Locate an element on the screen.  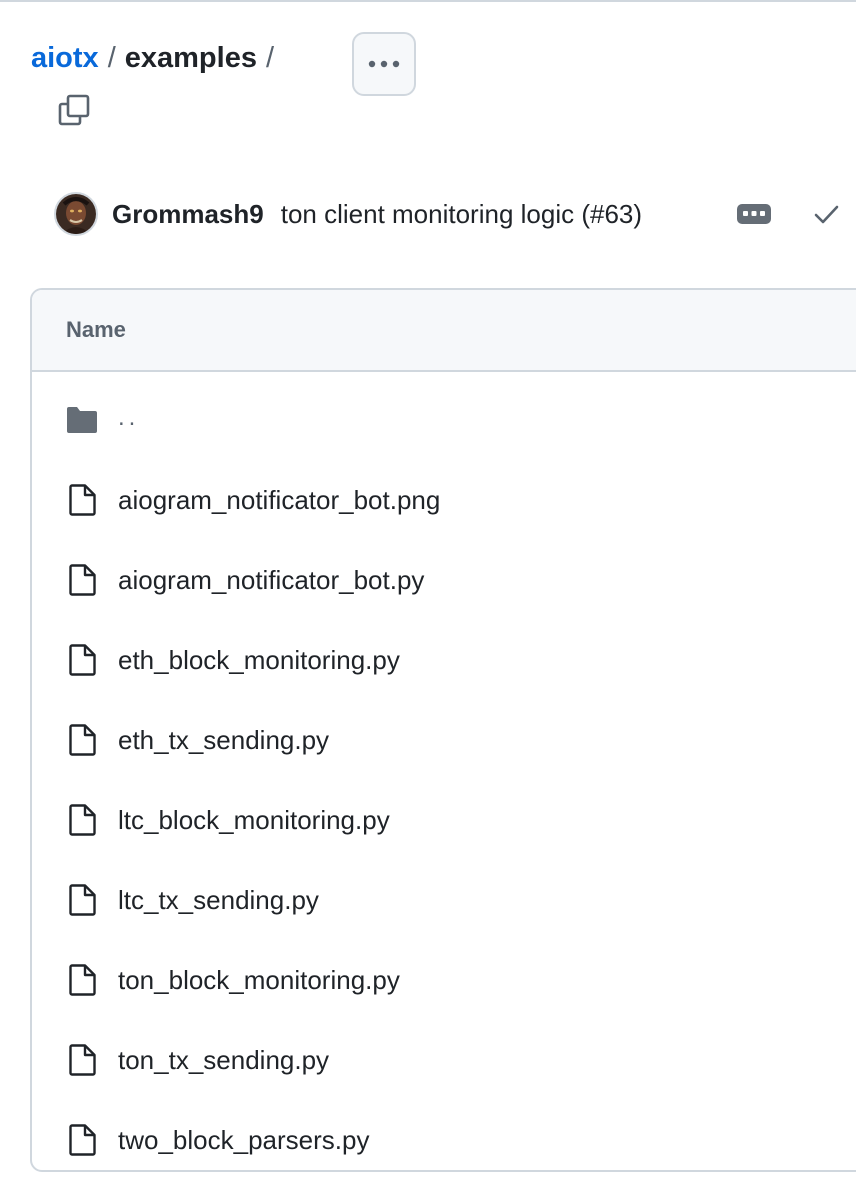
file-name: two_block_parsers.py is located at coordinates (244, 1139).